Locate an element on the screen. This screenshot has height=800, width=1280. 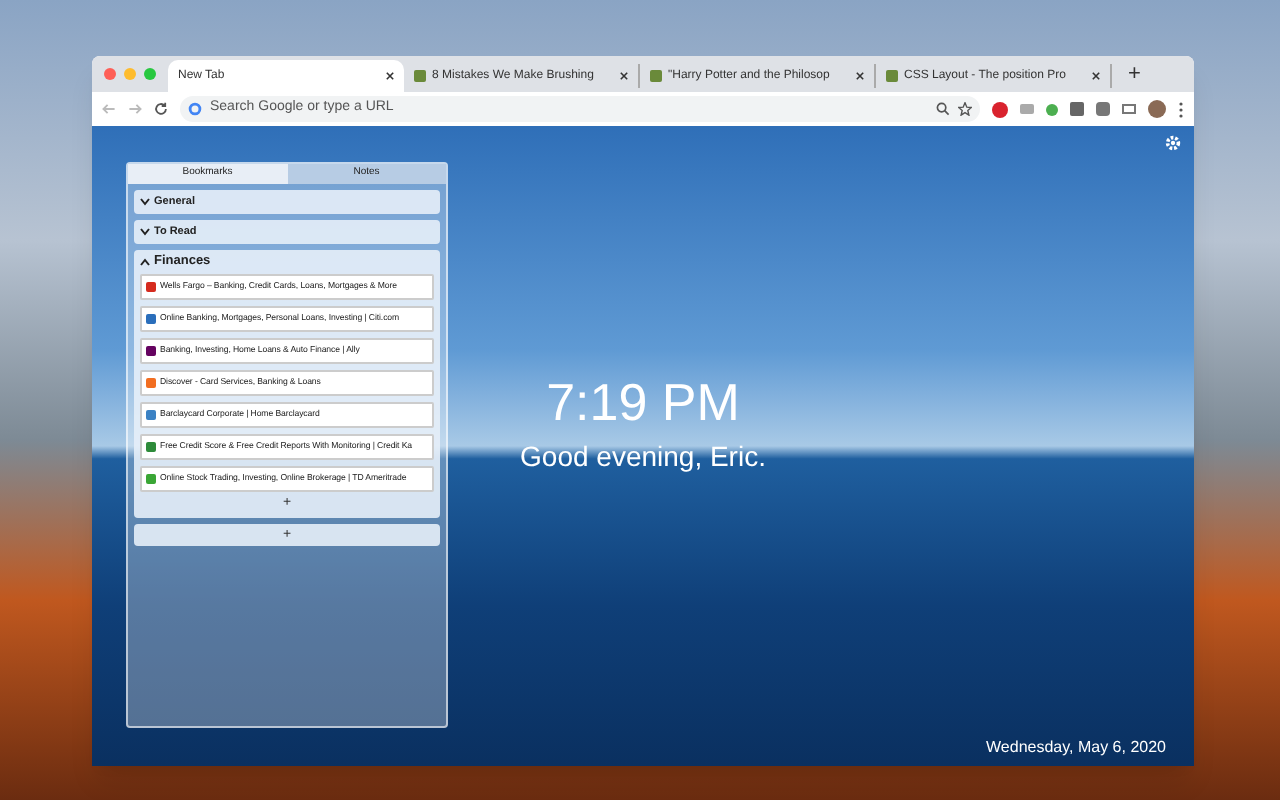
new-tab-button: + is located at coordinates (1134, 74).